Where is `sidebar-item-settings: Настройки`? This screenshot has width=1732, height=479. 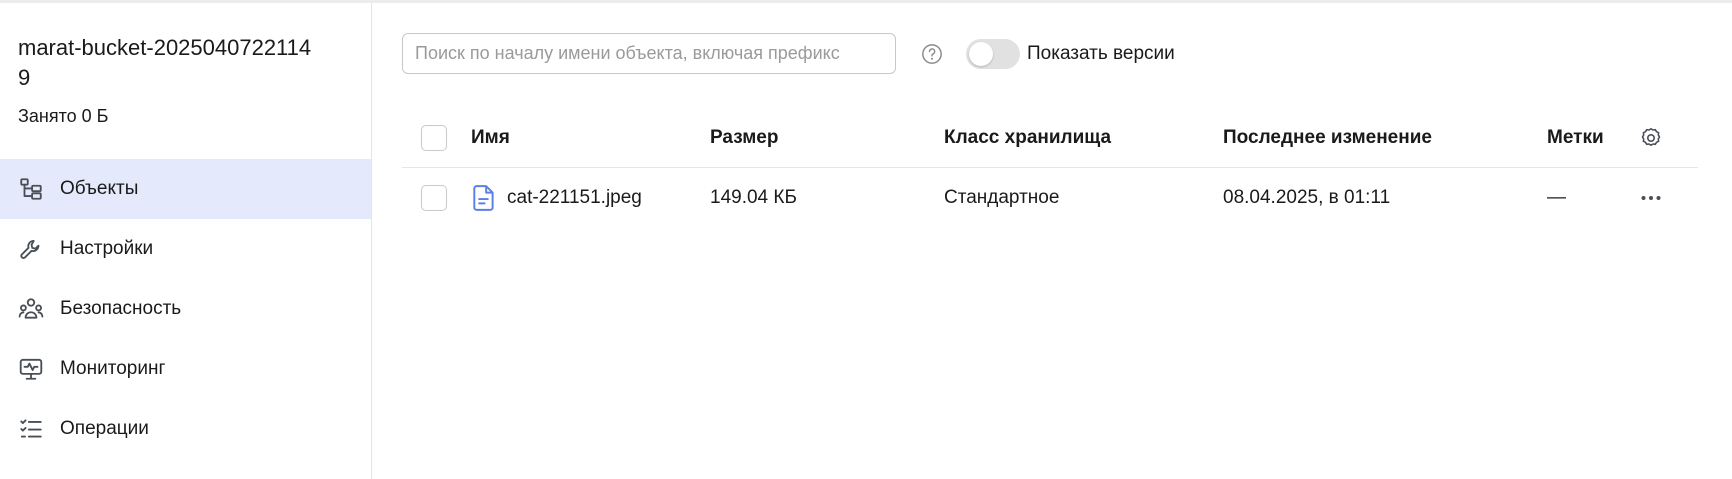
sidebar-item-settings: Настройки is located at coordinates (185, 249).